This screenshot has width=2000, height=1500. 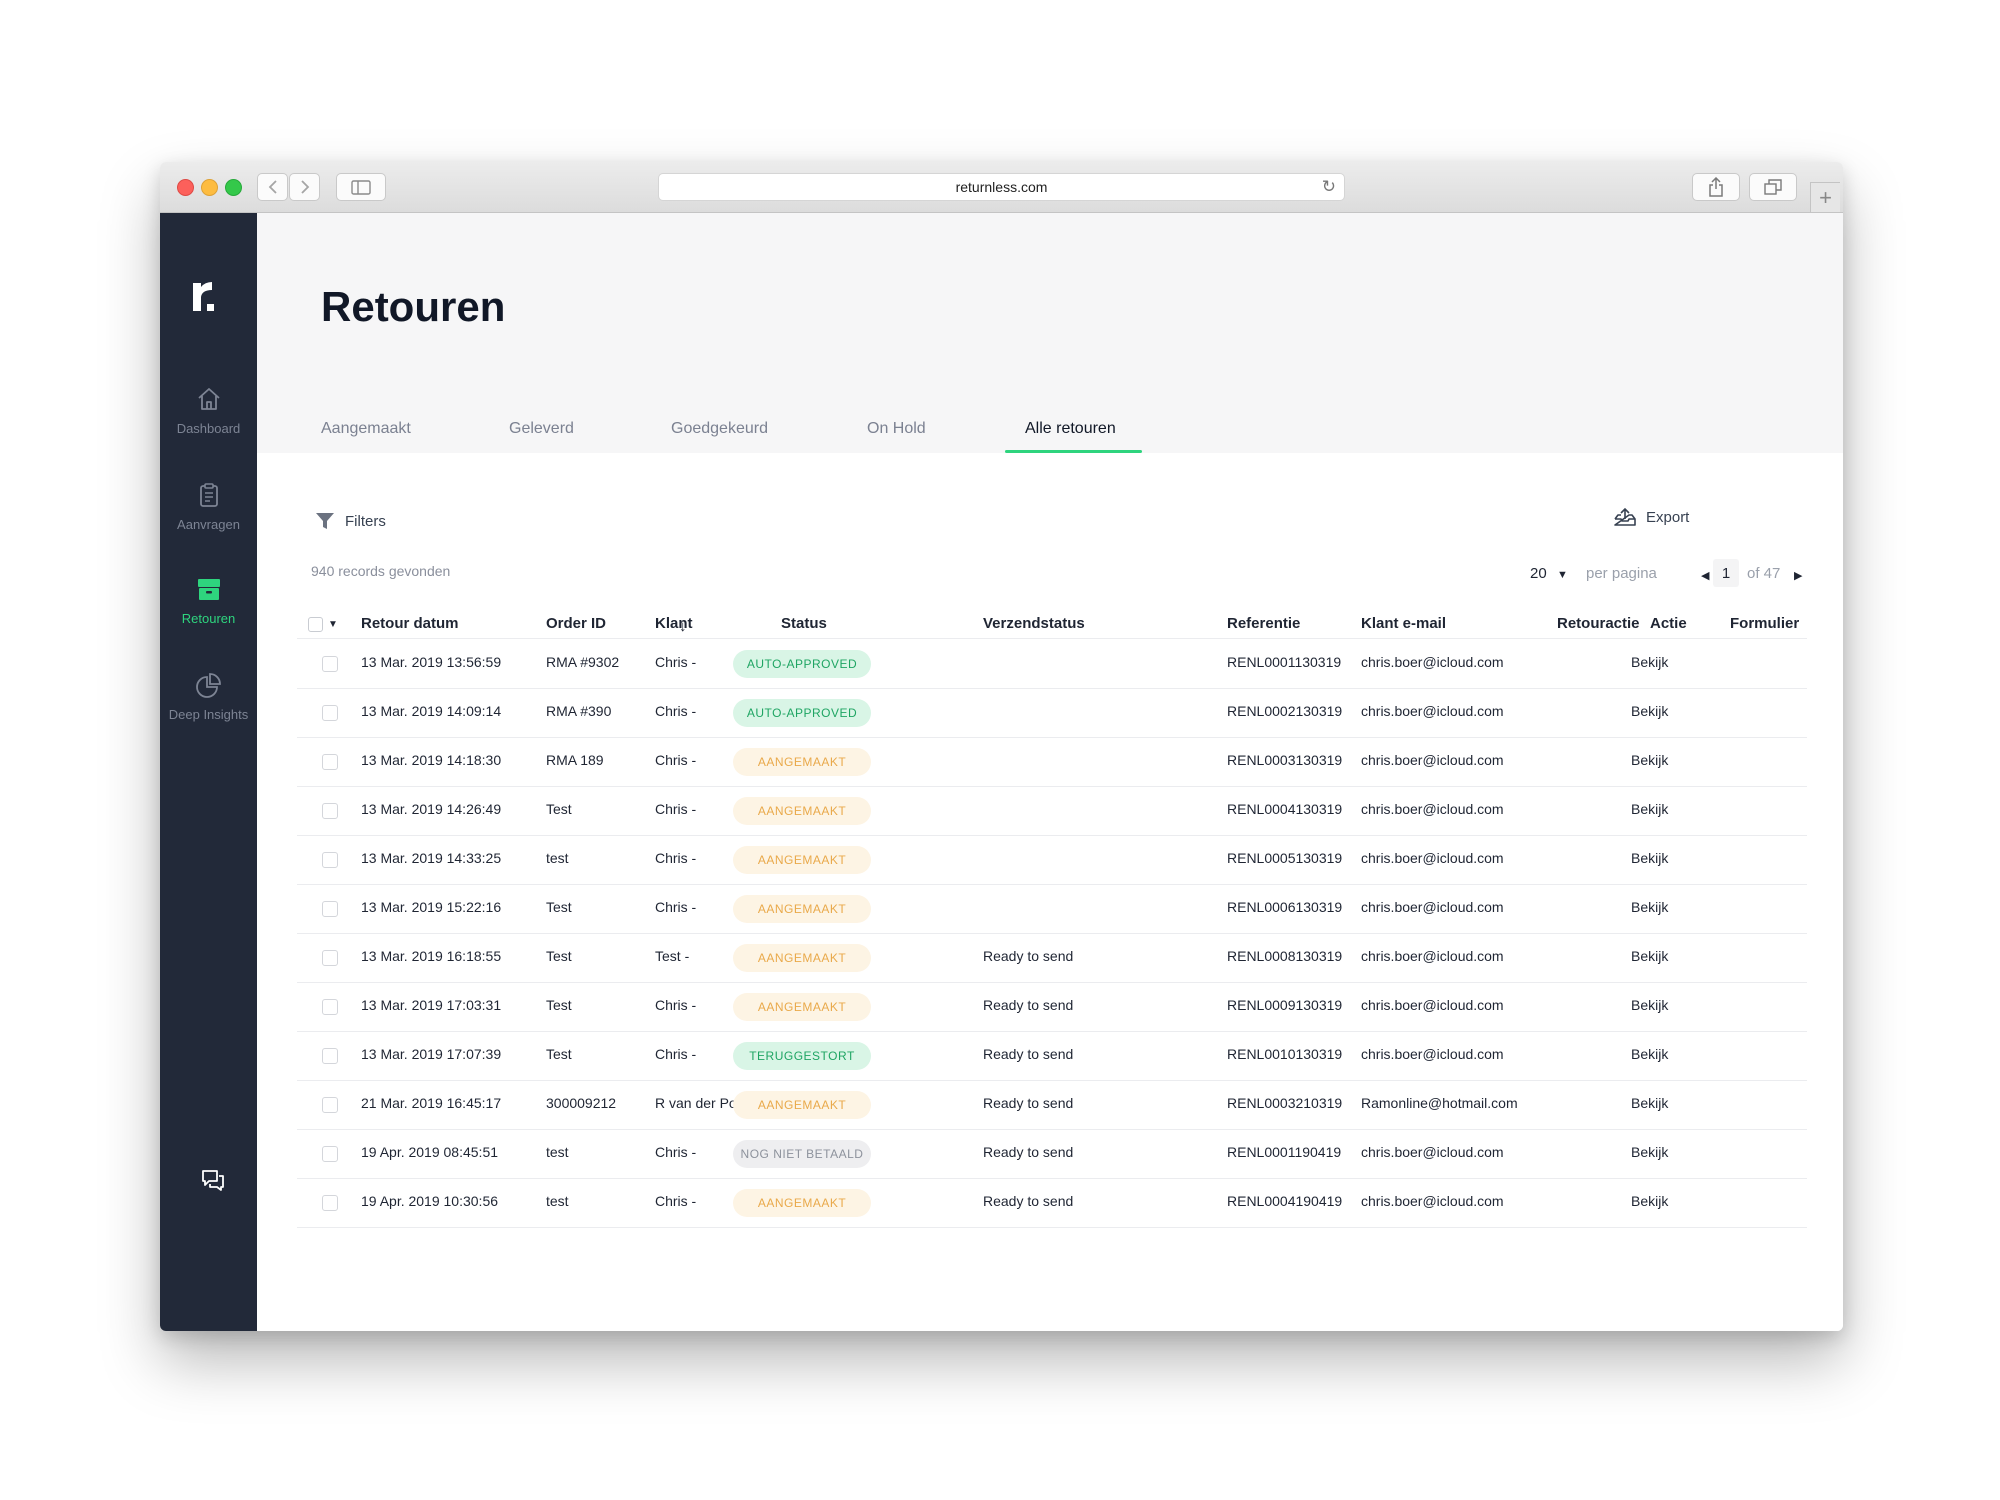 I want to click on sidebar-toggle-button, so click(x=361, y=187).